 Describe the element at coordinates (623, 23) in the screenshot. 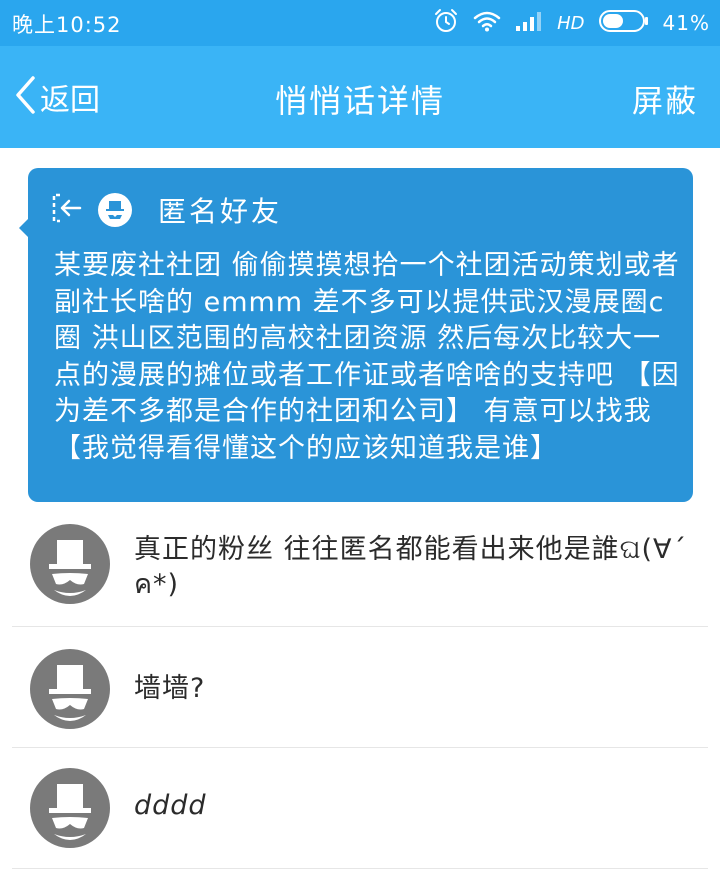

I see `battery-icon` at that location.